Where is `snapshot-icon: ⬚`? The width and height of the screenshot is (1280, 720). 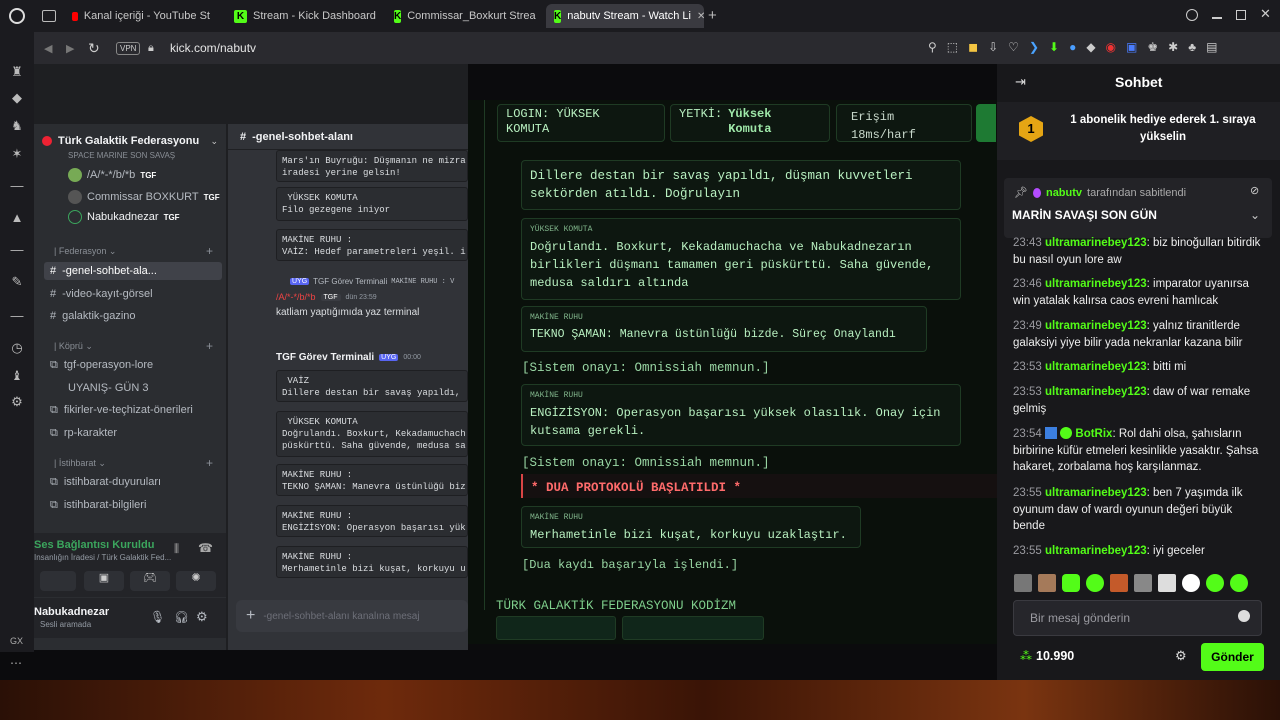
snapshot-icon: ⬚ is located at coordinates (952, 47).